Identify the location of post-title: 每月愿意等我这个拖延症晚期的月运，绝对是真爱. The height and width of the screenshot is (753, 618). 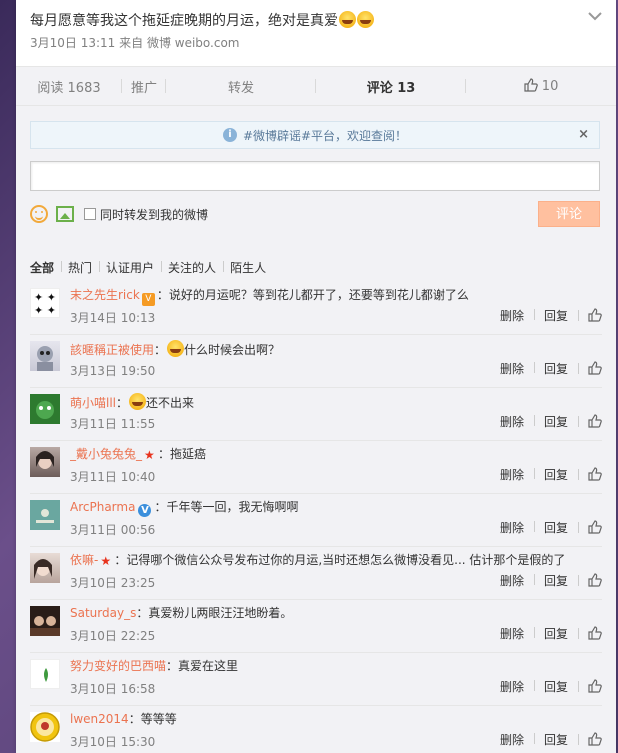
(316, 21).